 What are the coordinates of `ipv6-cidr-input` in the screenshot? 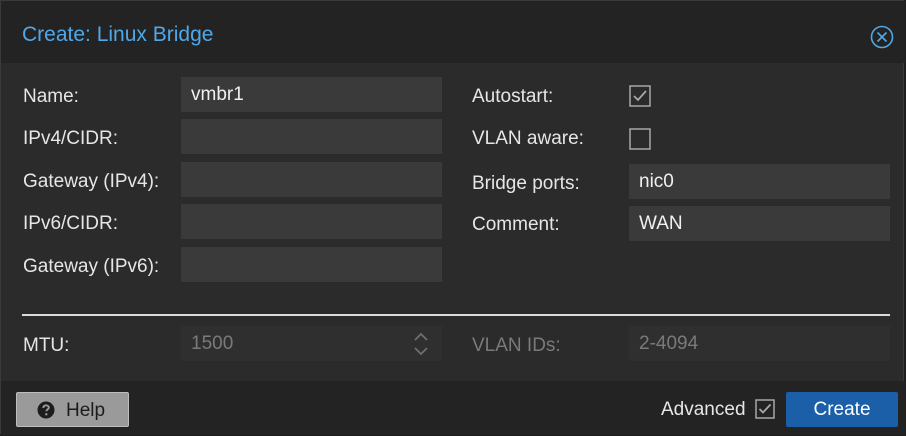 It's located at (311, 221).